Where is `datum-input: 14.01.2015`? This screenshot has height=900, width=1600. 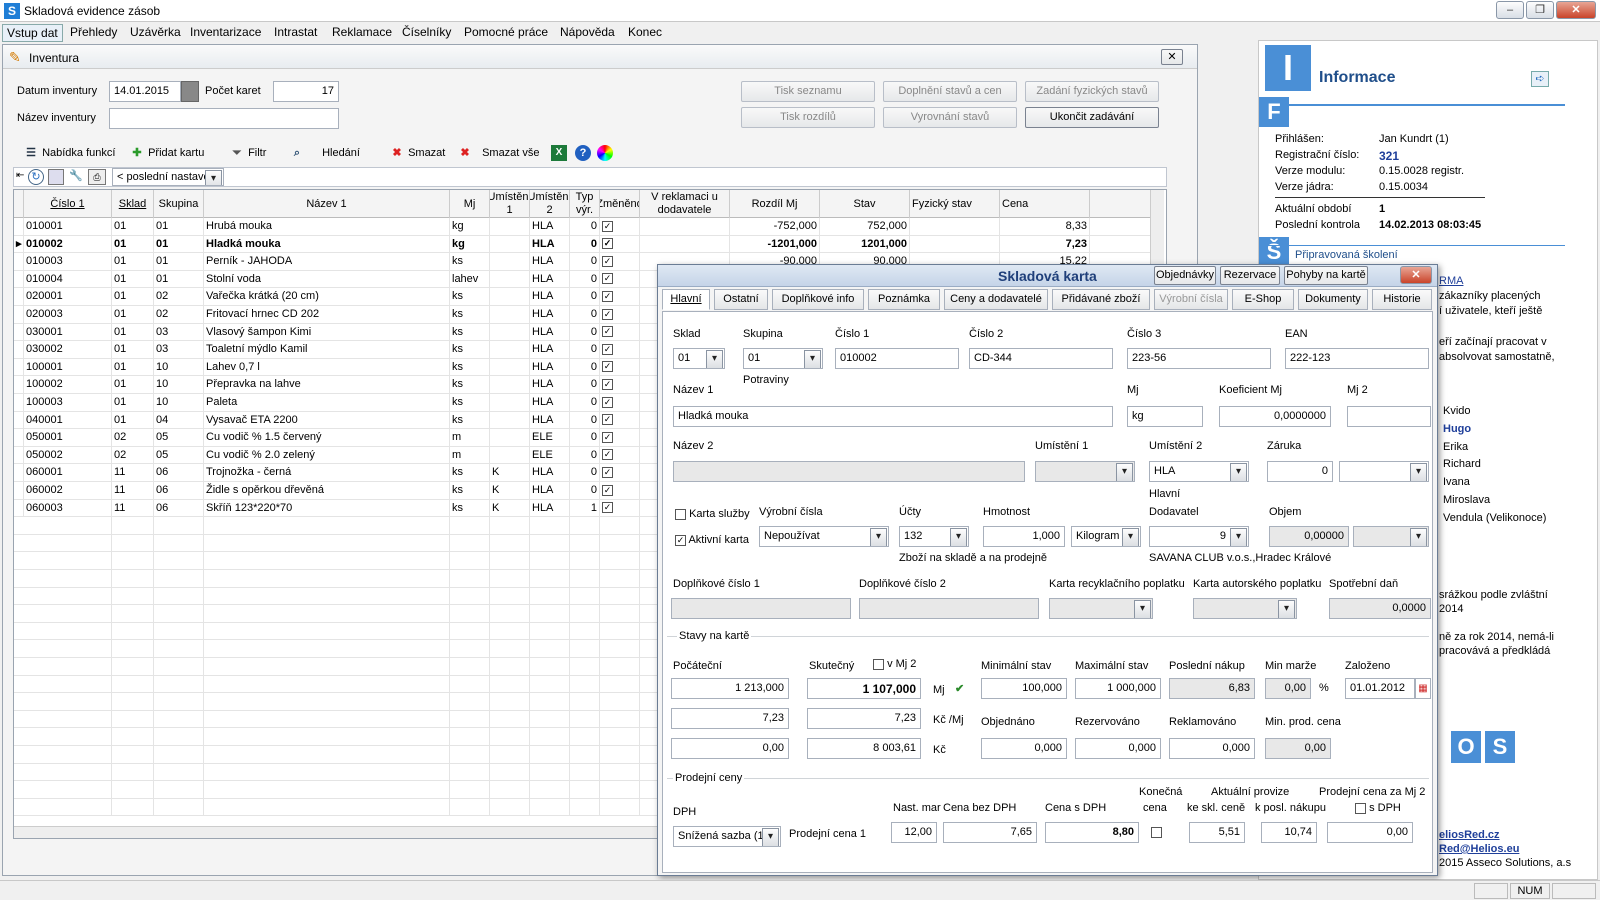 datum-input: 14.01.2015 is located at coordinates (145, 91).